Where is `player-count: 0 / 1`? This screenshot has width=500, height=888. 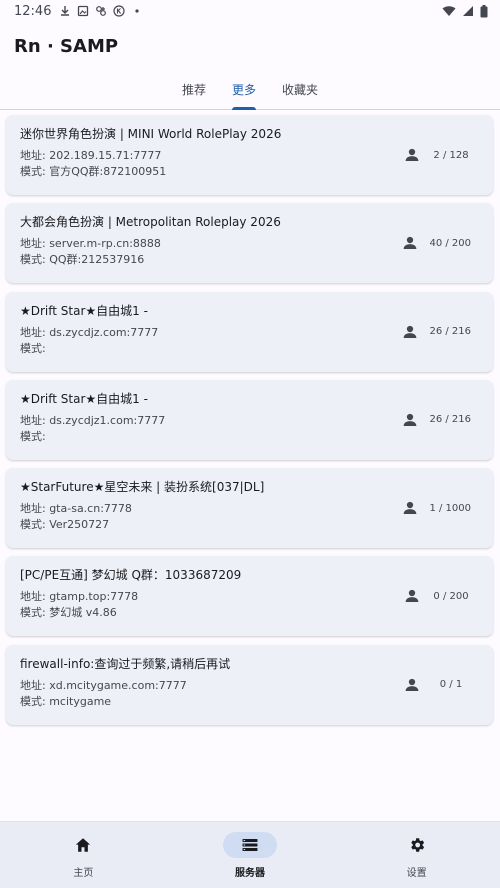
player-count: 0 / 1 is located at coordinates (451, 685).